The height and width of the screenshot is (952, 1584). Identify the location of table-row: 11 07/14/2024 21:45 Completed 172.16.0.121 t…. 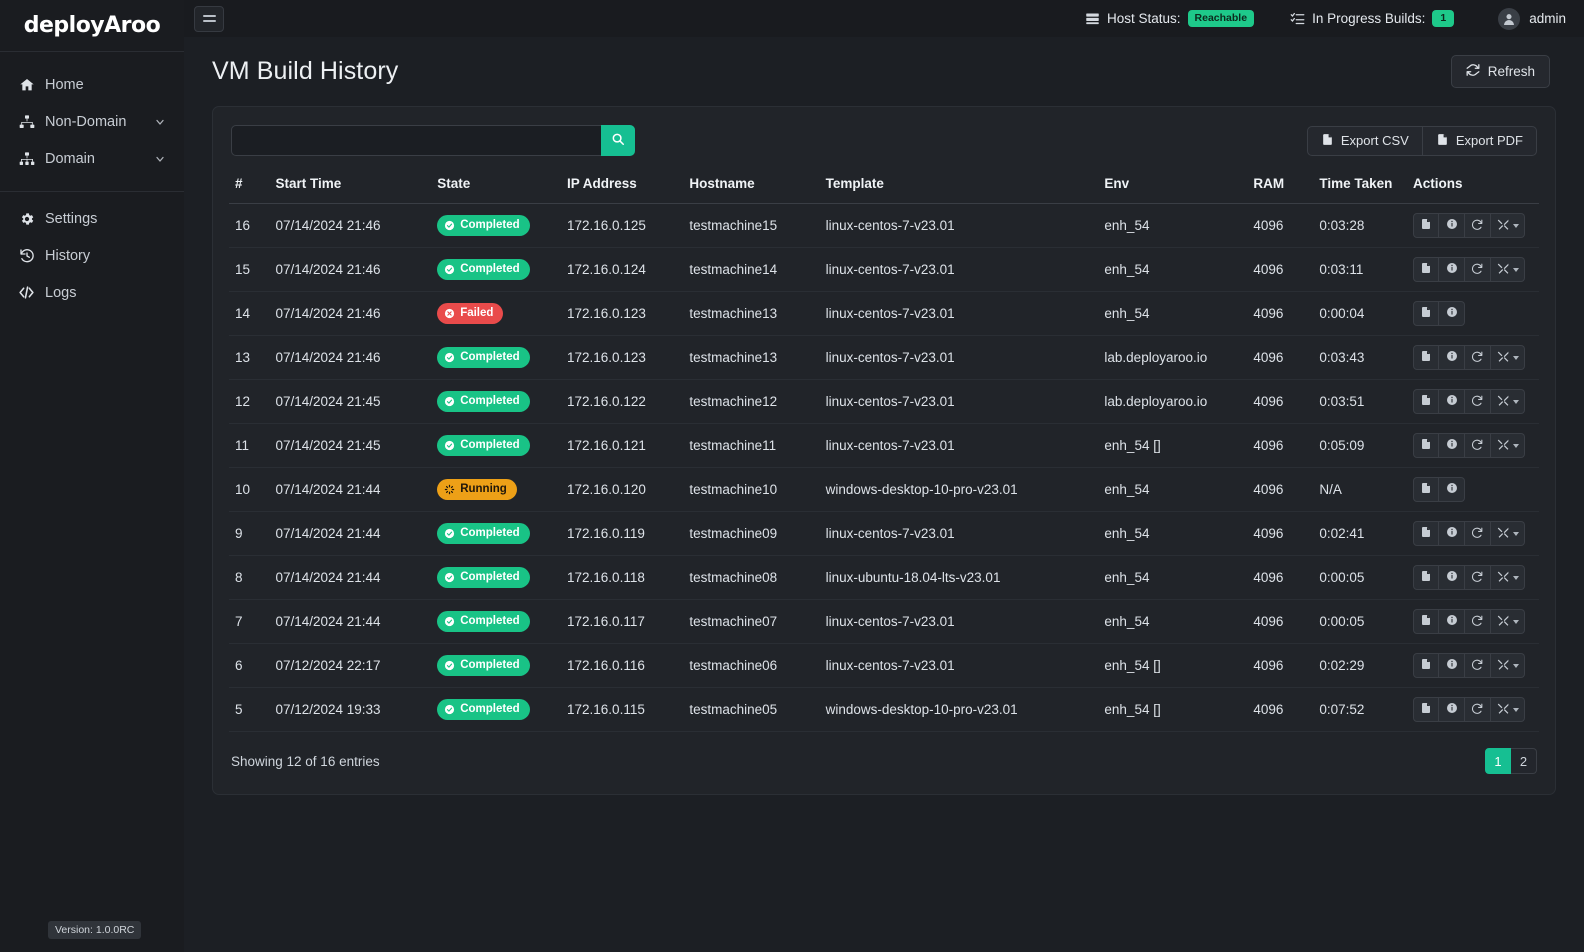
(884, 445).